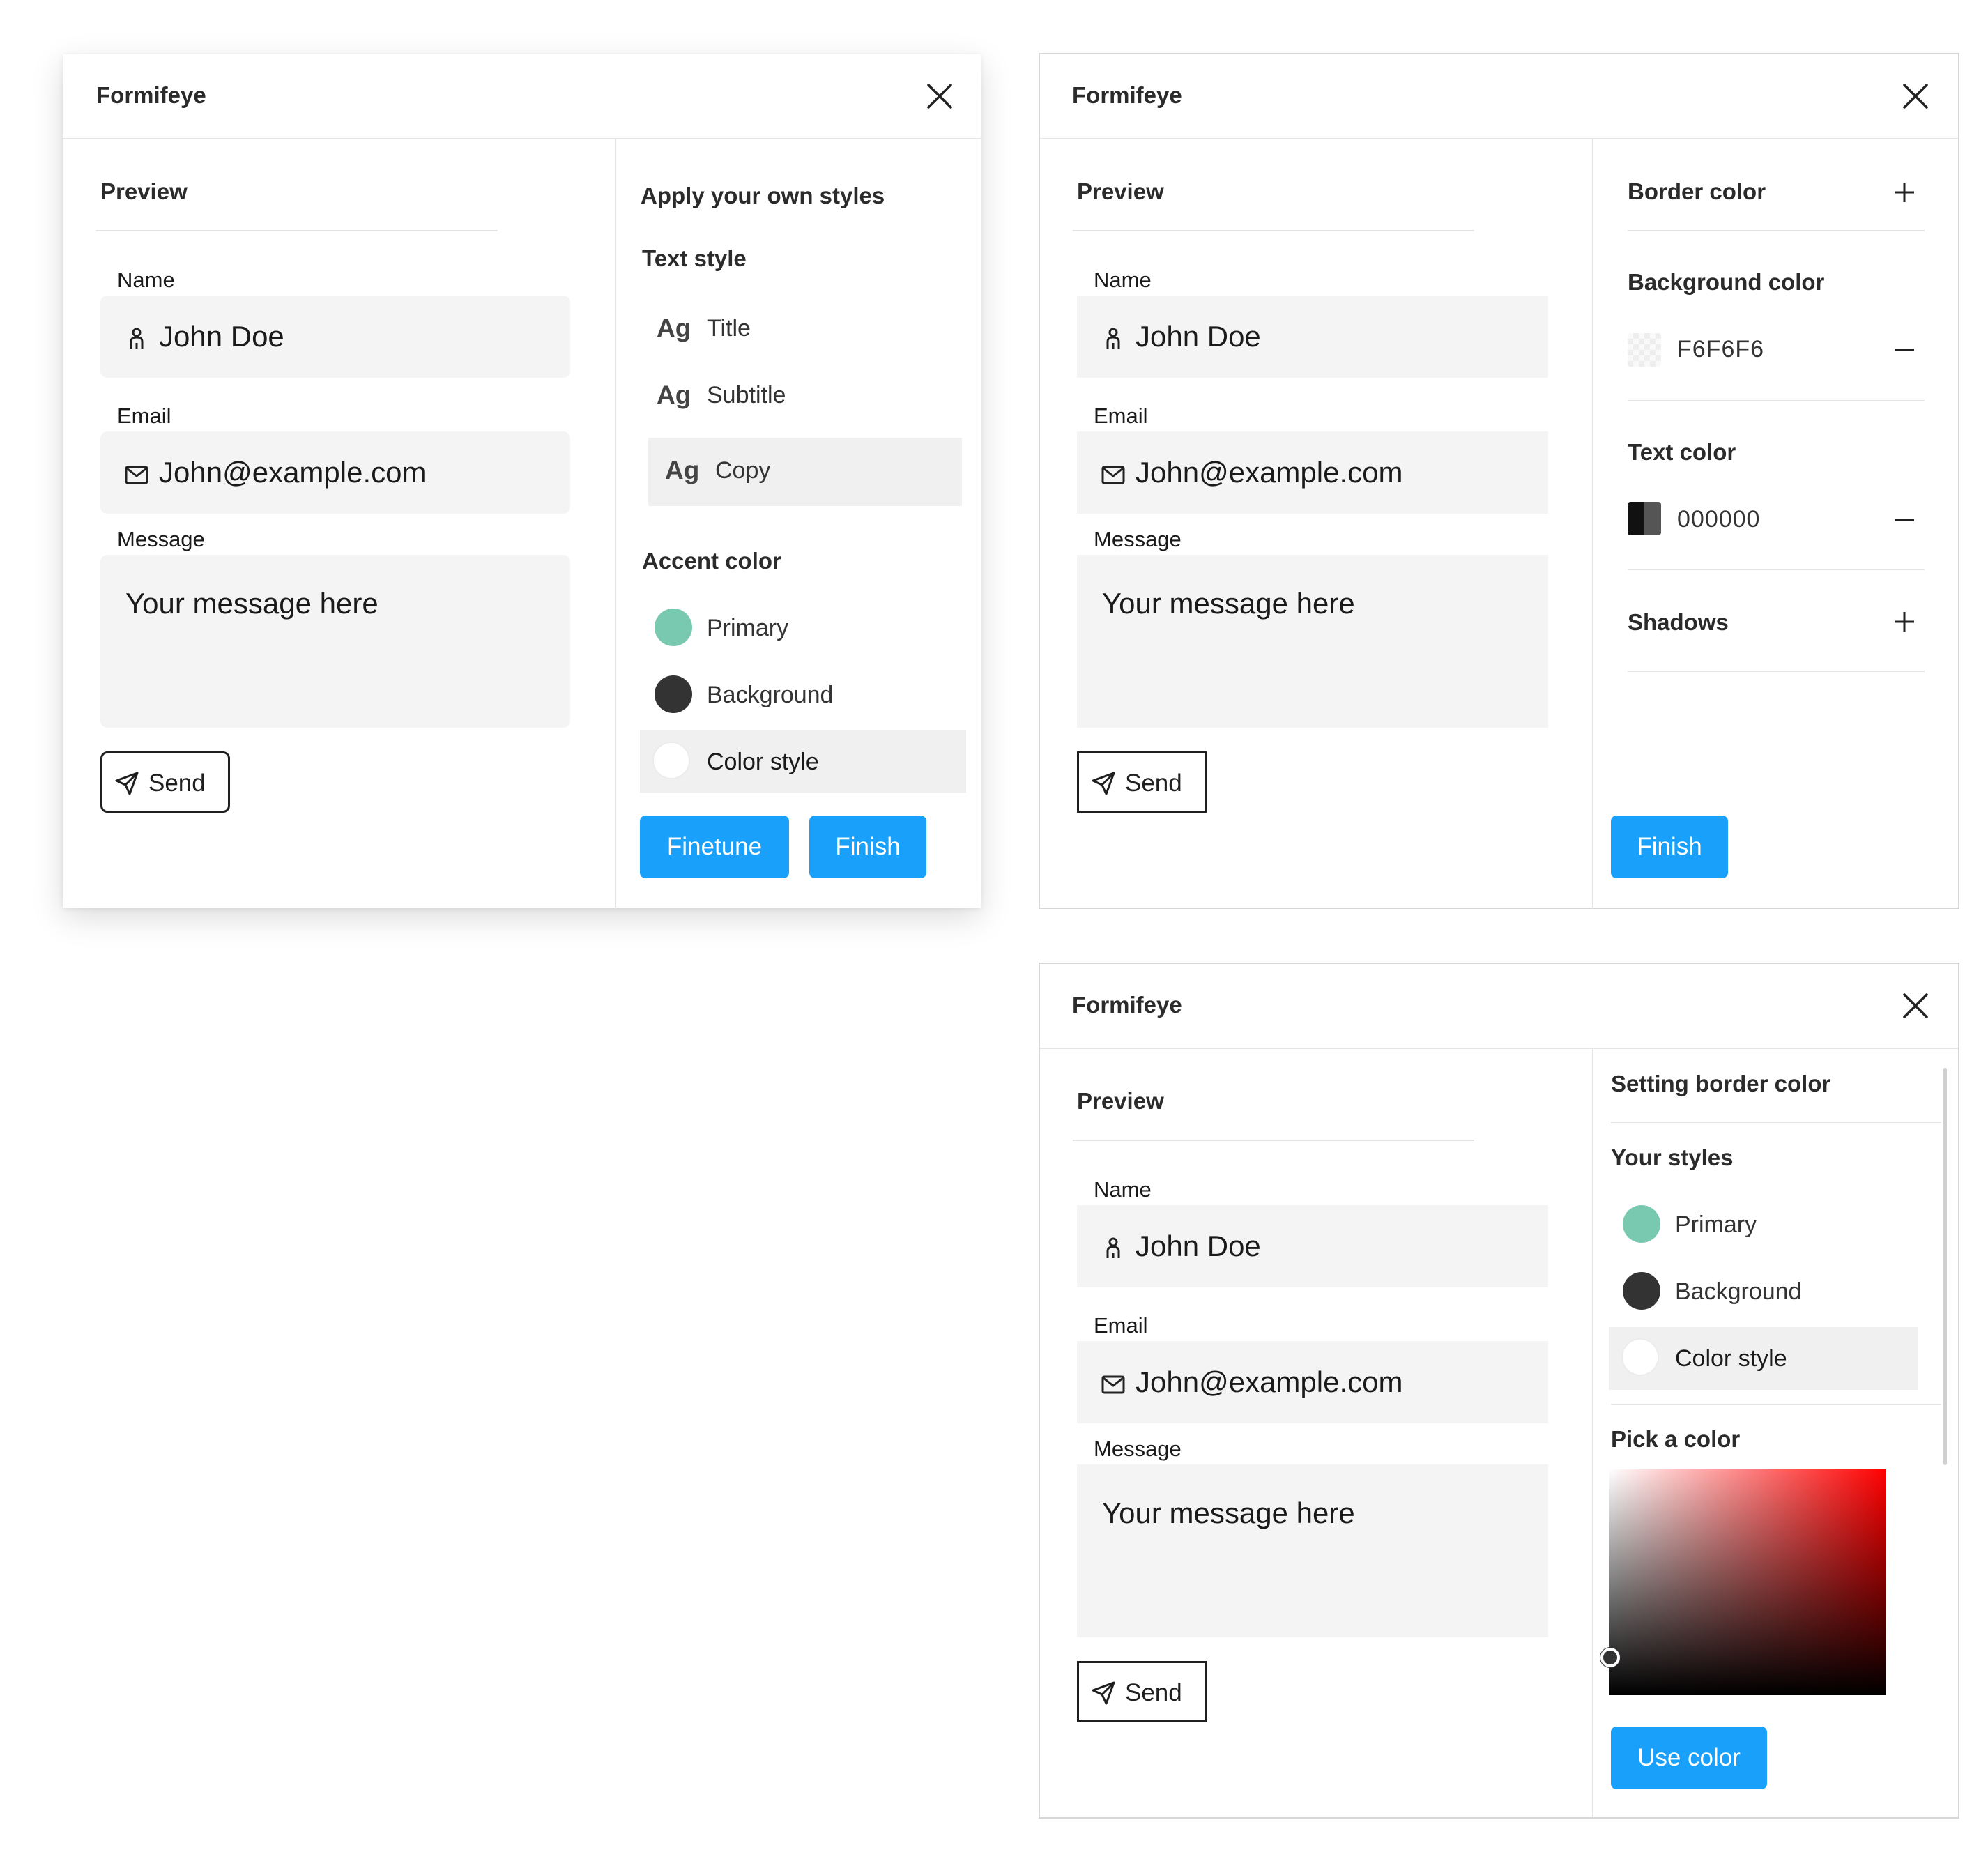 This screenshot has width=1988, height=1852. I want to click on apply-styles-heading: Apply your own styles, so click(763, 195).